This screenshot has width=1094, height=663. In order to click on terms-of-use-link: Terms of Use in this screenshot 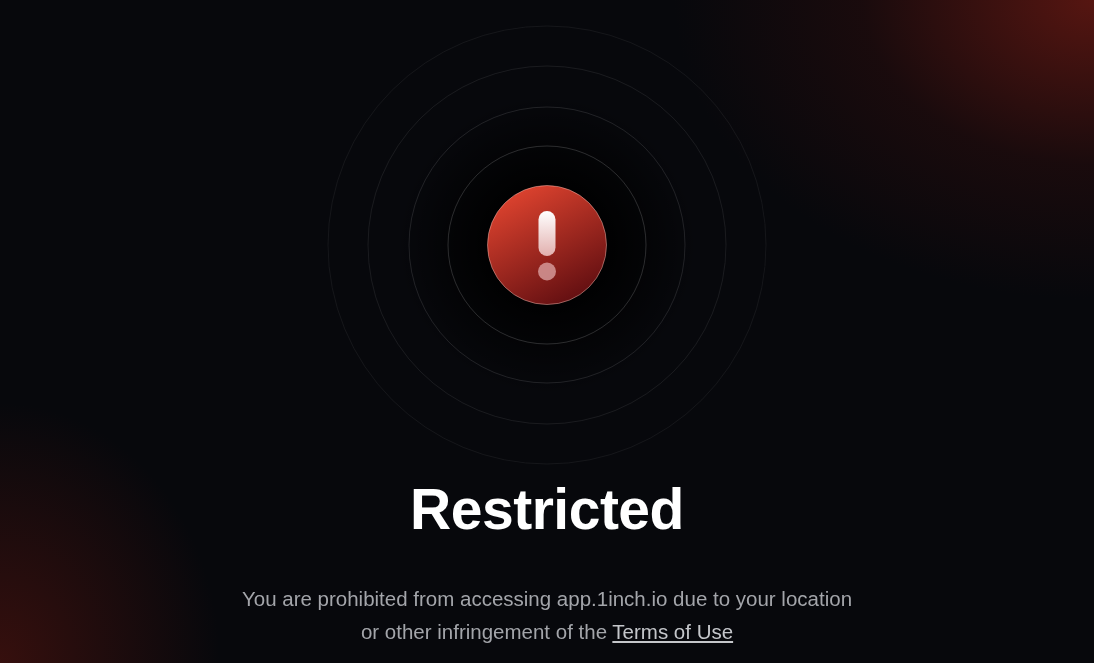, I will do `click(673, 631)`.